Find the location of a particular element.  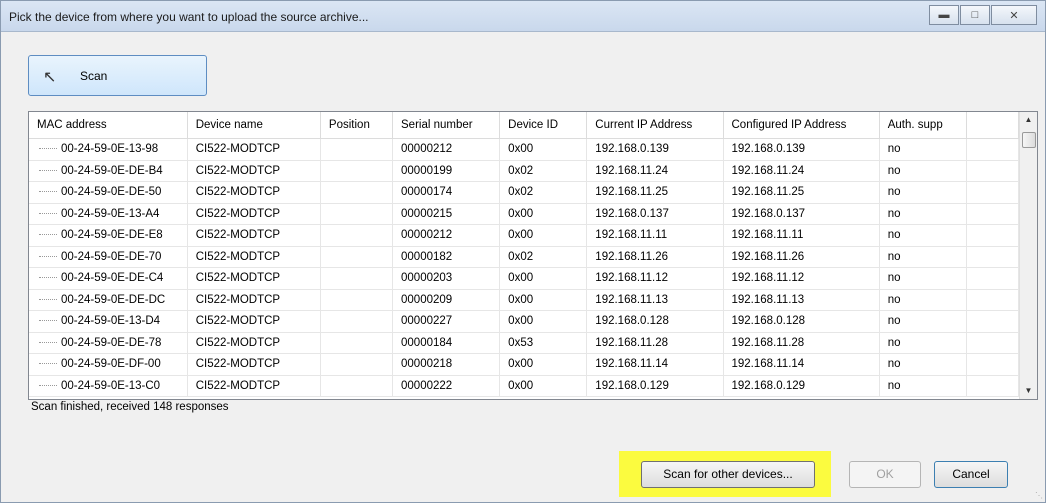

mac-address: 00-24-59-0E-DE-50 is located at coordinates (111, 192).